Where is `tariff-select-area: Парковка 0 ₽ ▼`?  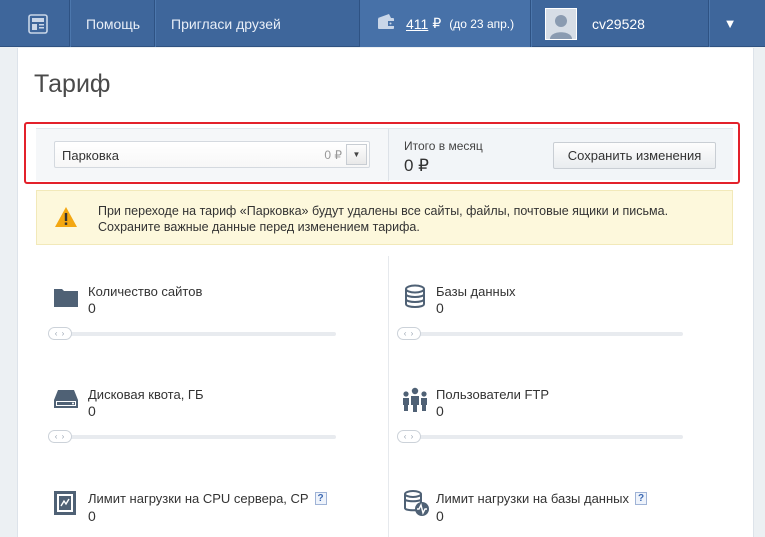 tariff-select-area: Парковка 0 ₽ ▼ is located at coordinates (212, 155).